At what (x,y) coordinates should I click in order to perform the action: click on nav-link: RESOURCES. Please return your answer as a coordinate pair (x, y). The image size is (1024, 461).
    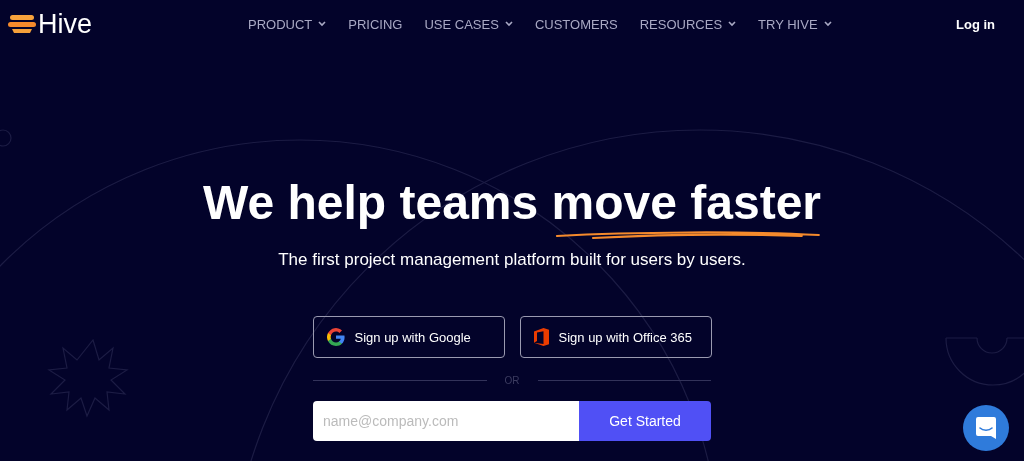
    Looking at the image, I should click on (688, 24).